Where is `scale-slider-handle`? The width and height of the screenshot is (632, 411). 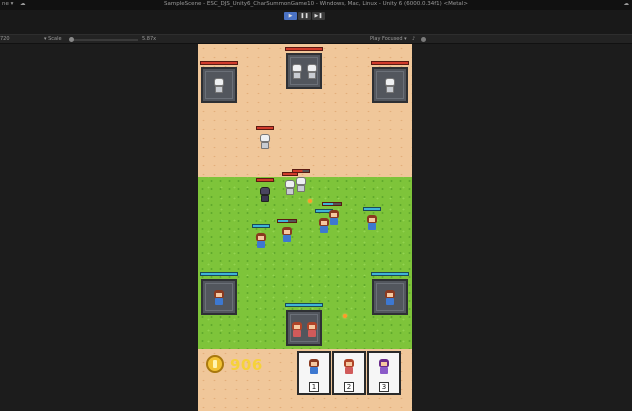 scale-slider-handle is located at coordinates (71, 39).